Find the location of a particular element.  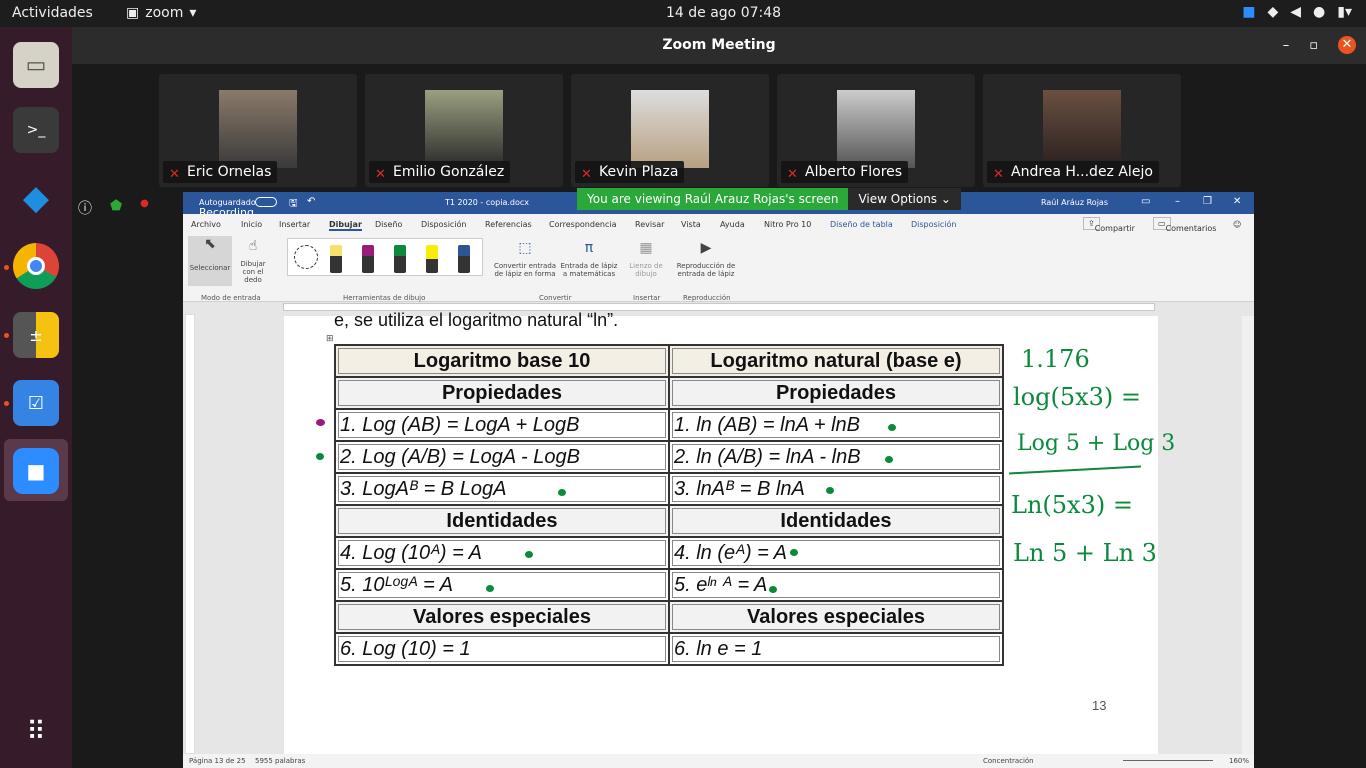

convert-shape-button: ⬚ Convertir entrada de lápiz en forma is located at coordinates (525, 259).